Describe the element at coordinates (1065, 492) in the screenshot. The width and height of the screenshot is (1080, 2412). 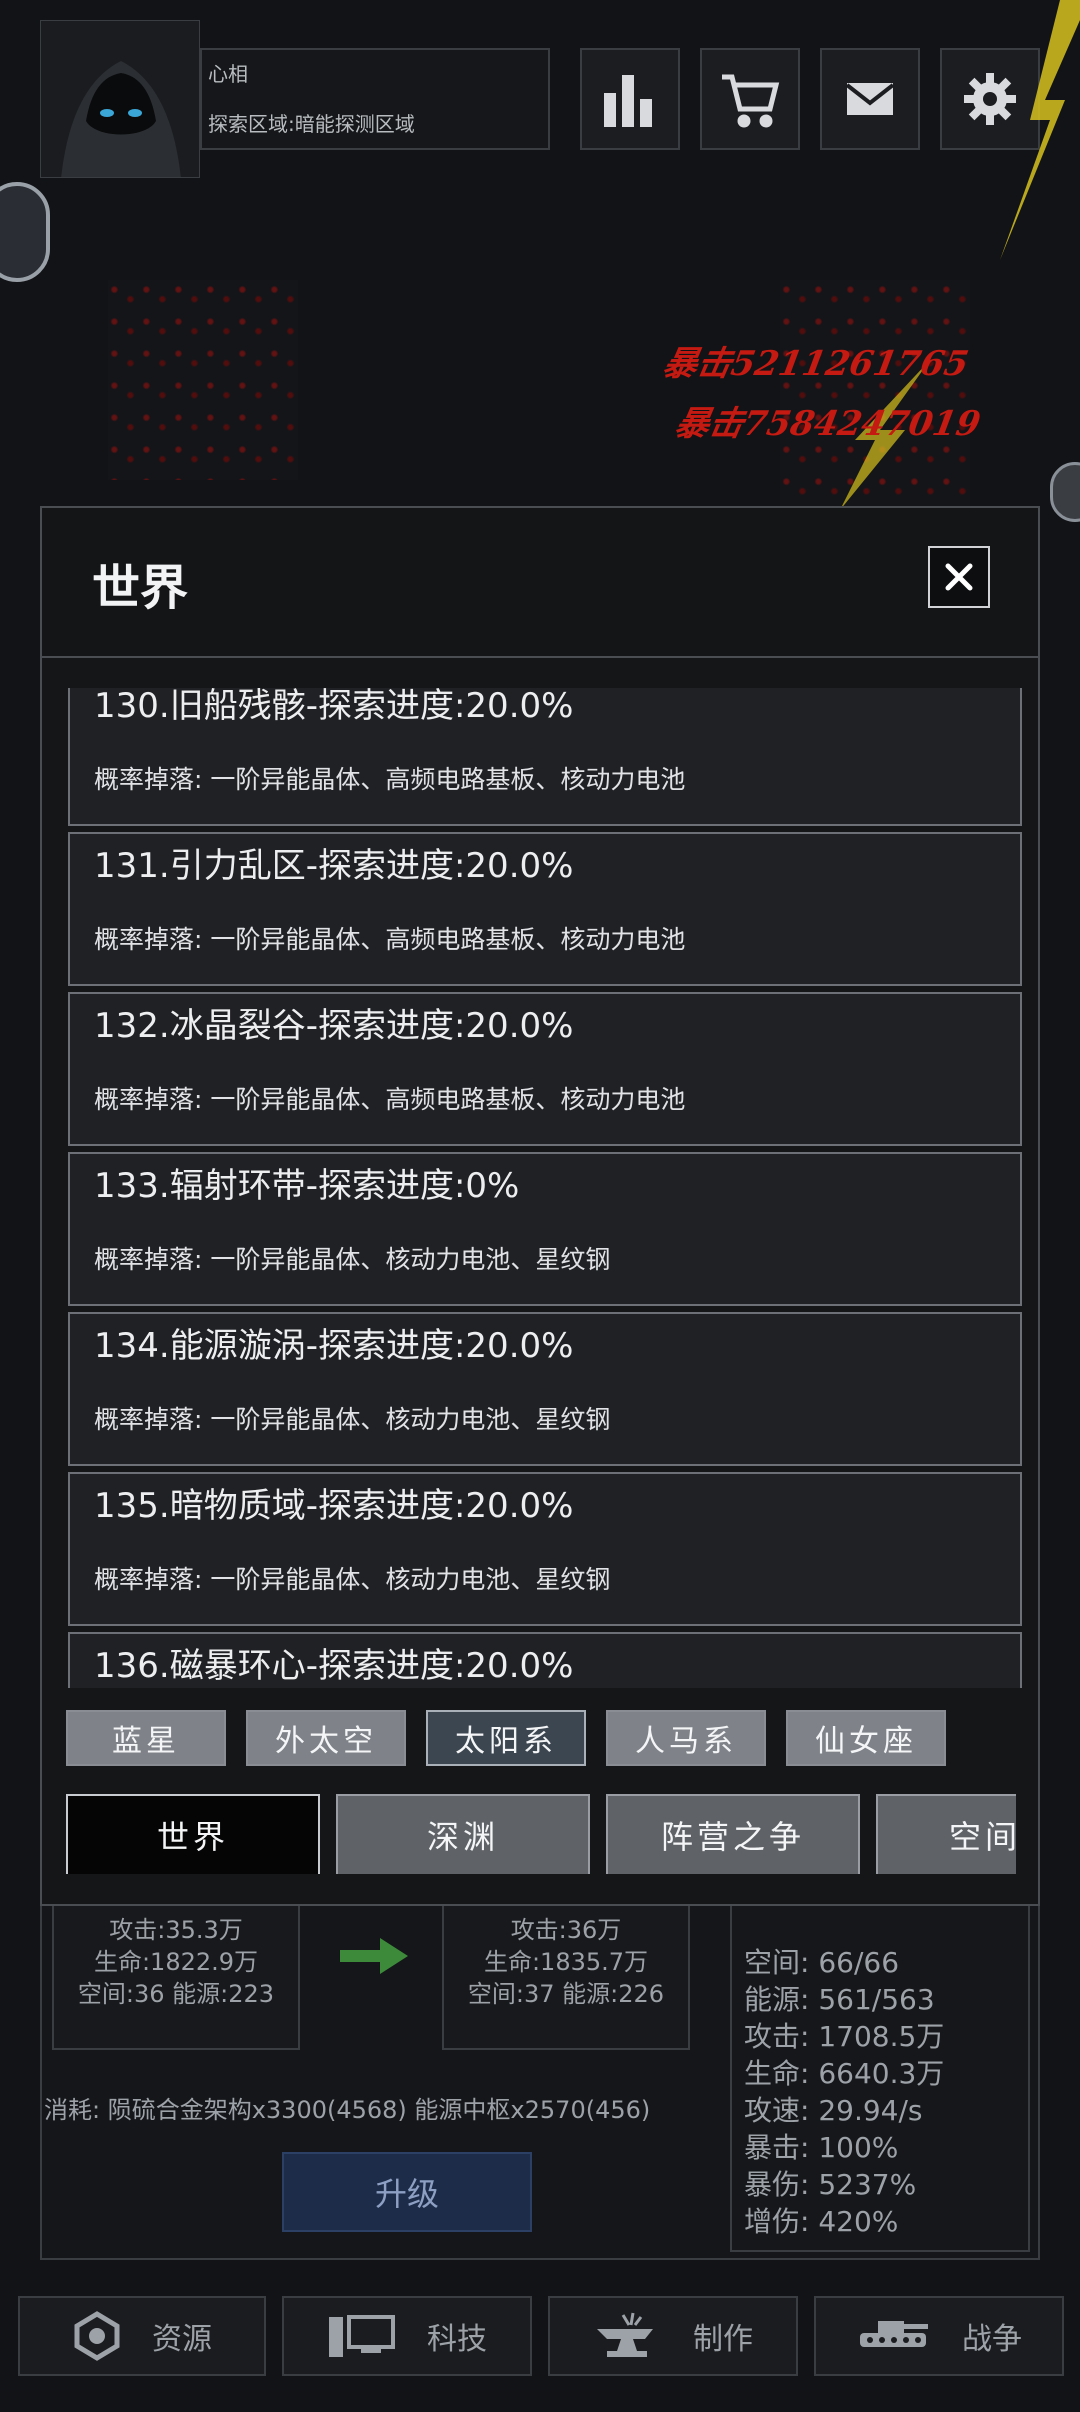
I see `side-toggle-button` at that location.